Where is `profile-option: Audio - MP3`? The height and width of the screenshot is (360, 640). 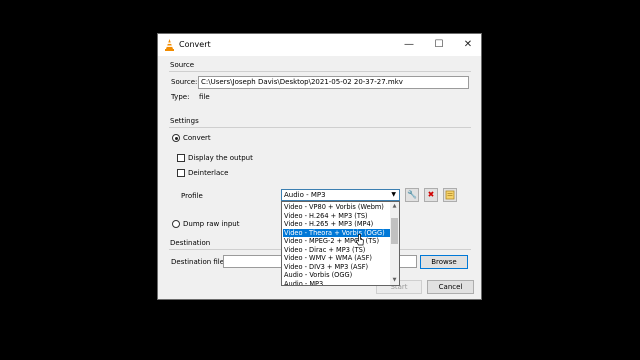 profile-option: Audio - MP3 is located at coordinates (337, 283).